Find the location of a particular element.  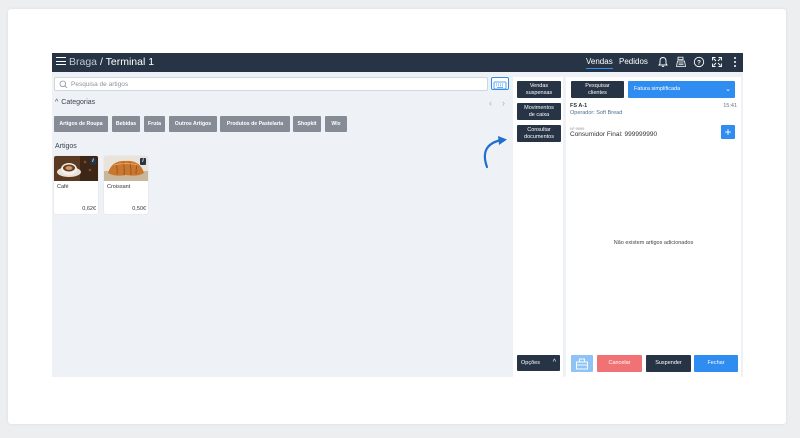

cash-register-icon is located at coordinates (681, 62).